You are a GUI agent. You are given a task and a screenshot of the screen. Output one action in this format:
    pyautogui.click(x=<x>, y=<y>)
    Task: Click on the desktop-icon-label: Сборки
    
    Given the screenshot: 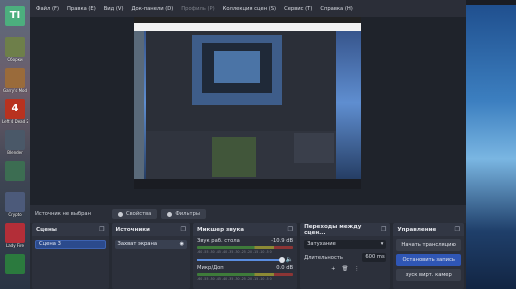 What is the action you would take?
    pyautogui.click(x=15, y=59)
    